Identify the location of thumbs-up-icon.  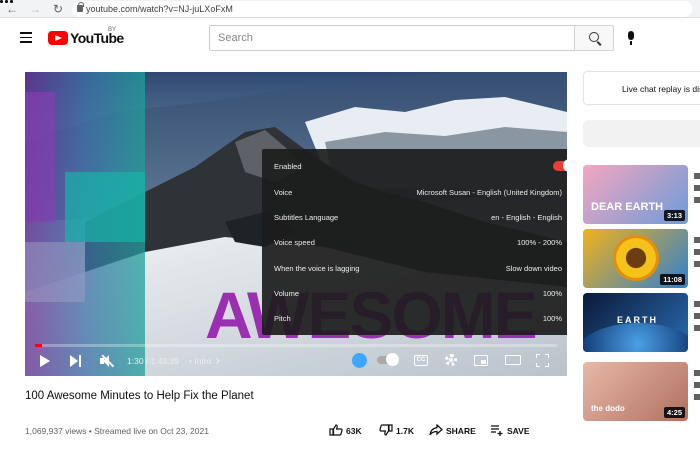
(336, 430).